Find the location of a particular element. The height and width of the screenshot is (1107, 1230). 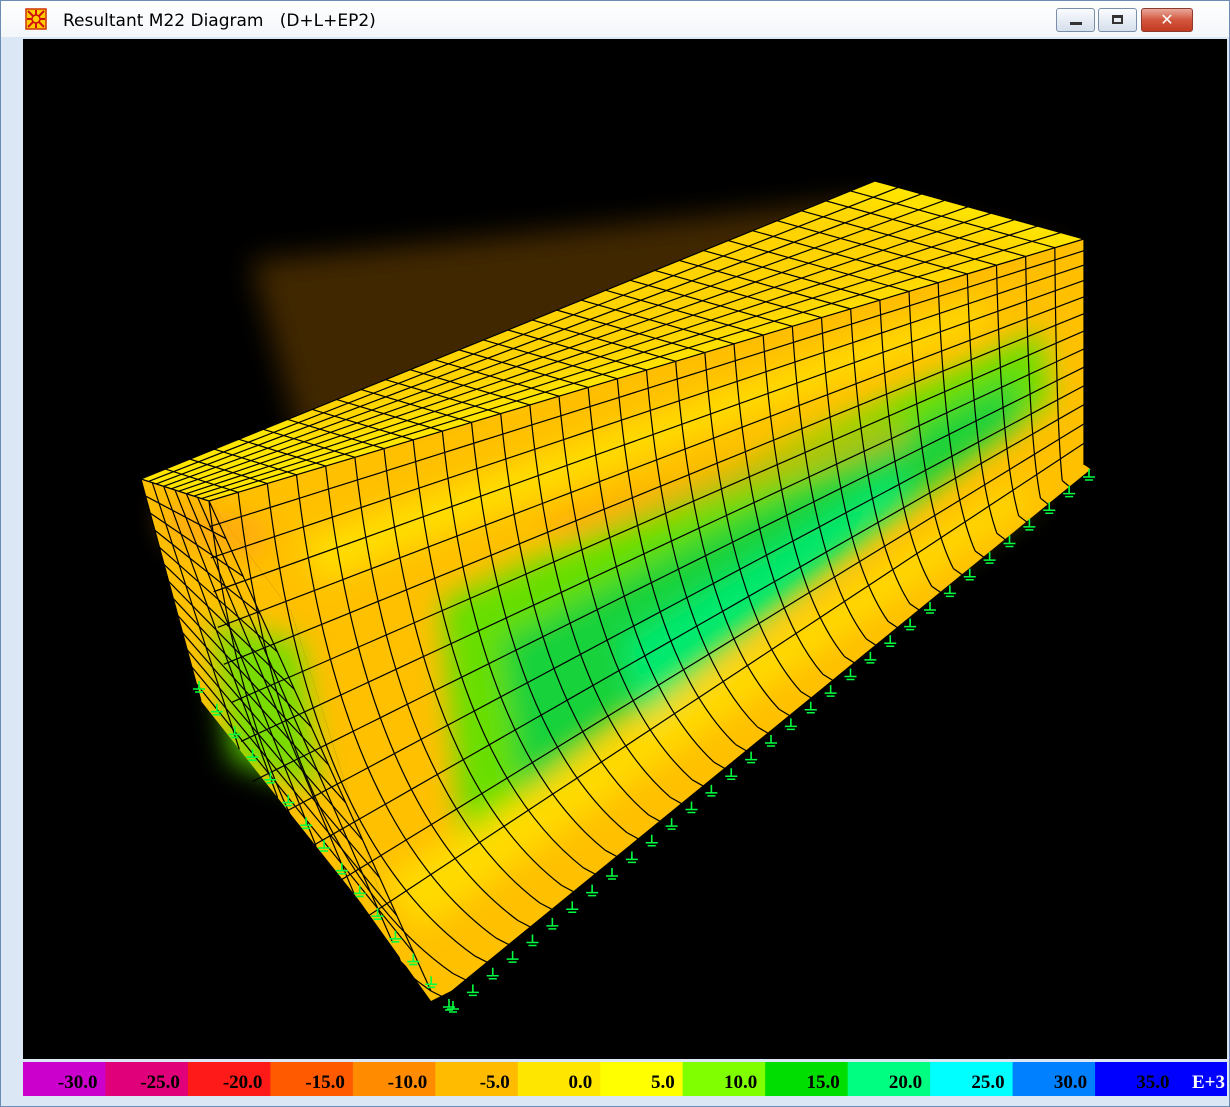

maximize-icon is located at coordinates (1117, 19).